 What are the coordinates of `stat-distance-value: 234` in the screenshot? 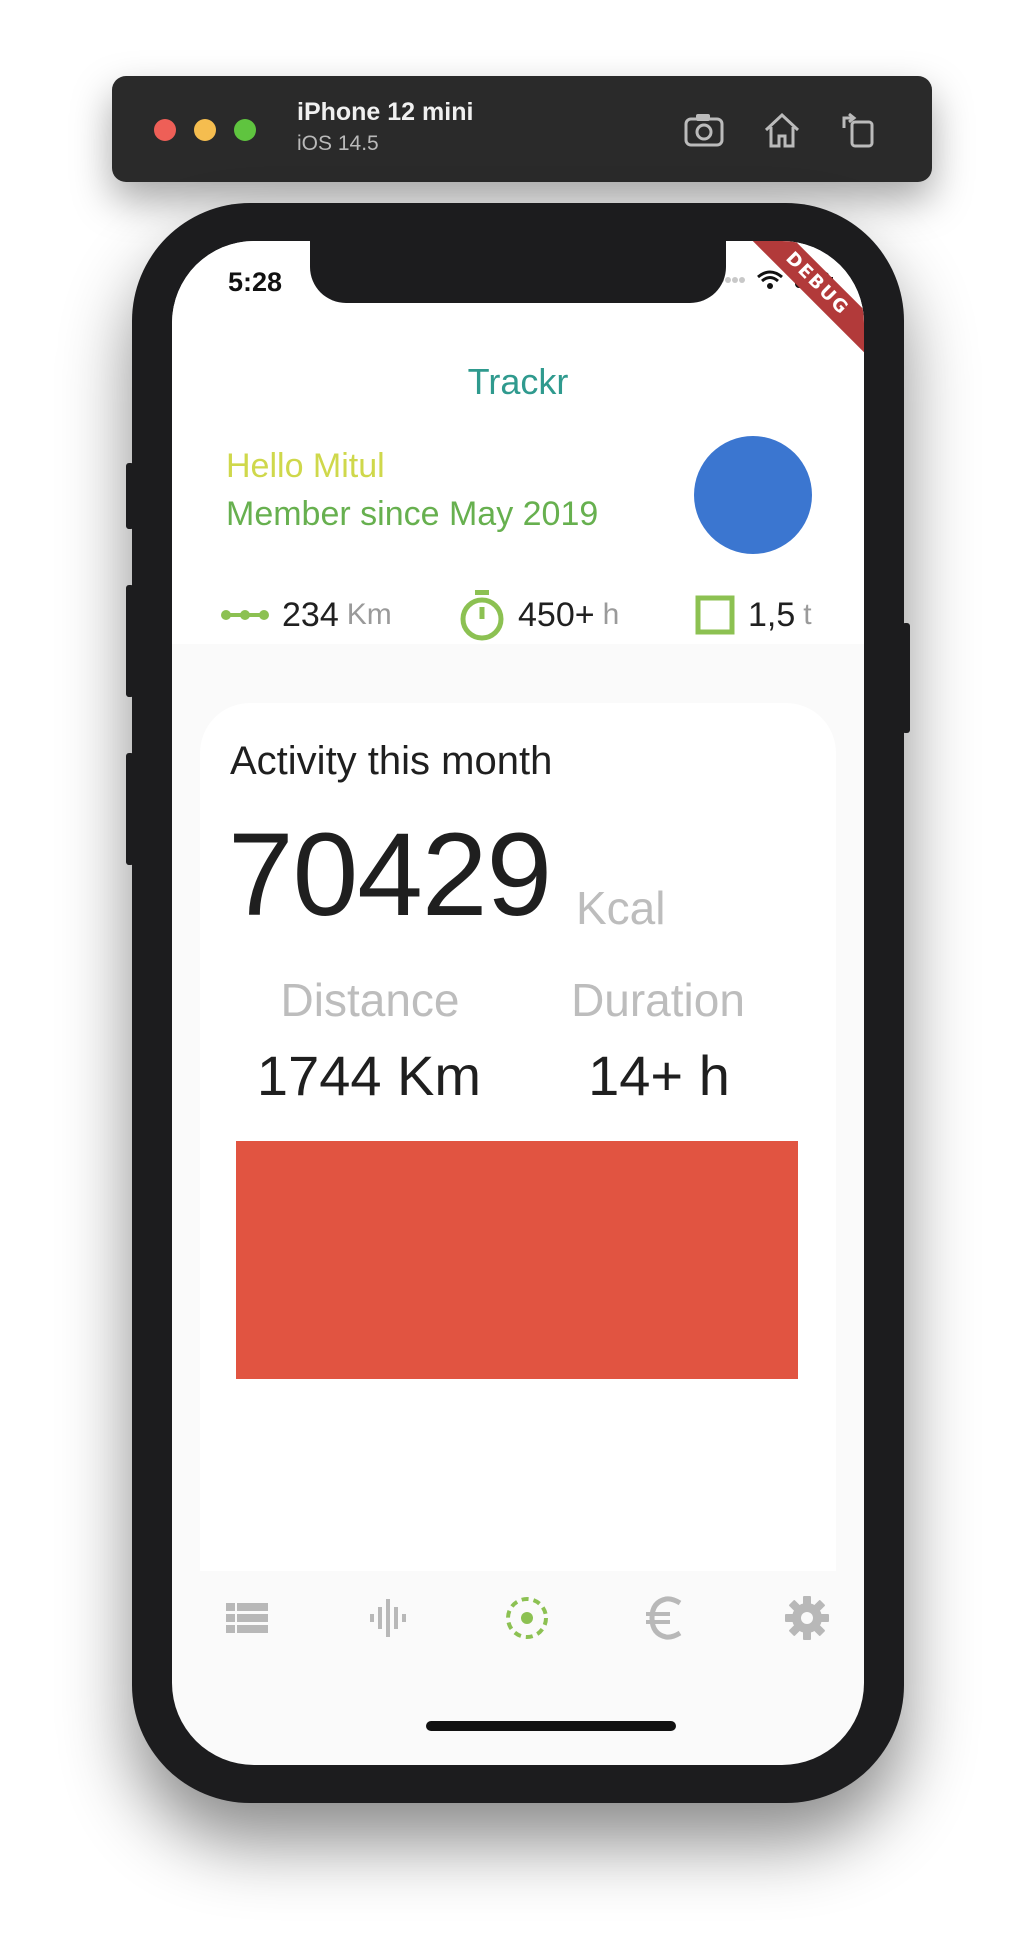 It's located at (310, 614).